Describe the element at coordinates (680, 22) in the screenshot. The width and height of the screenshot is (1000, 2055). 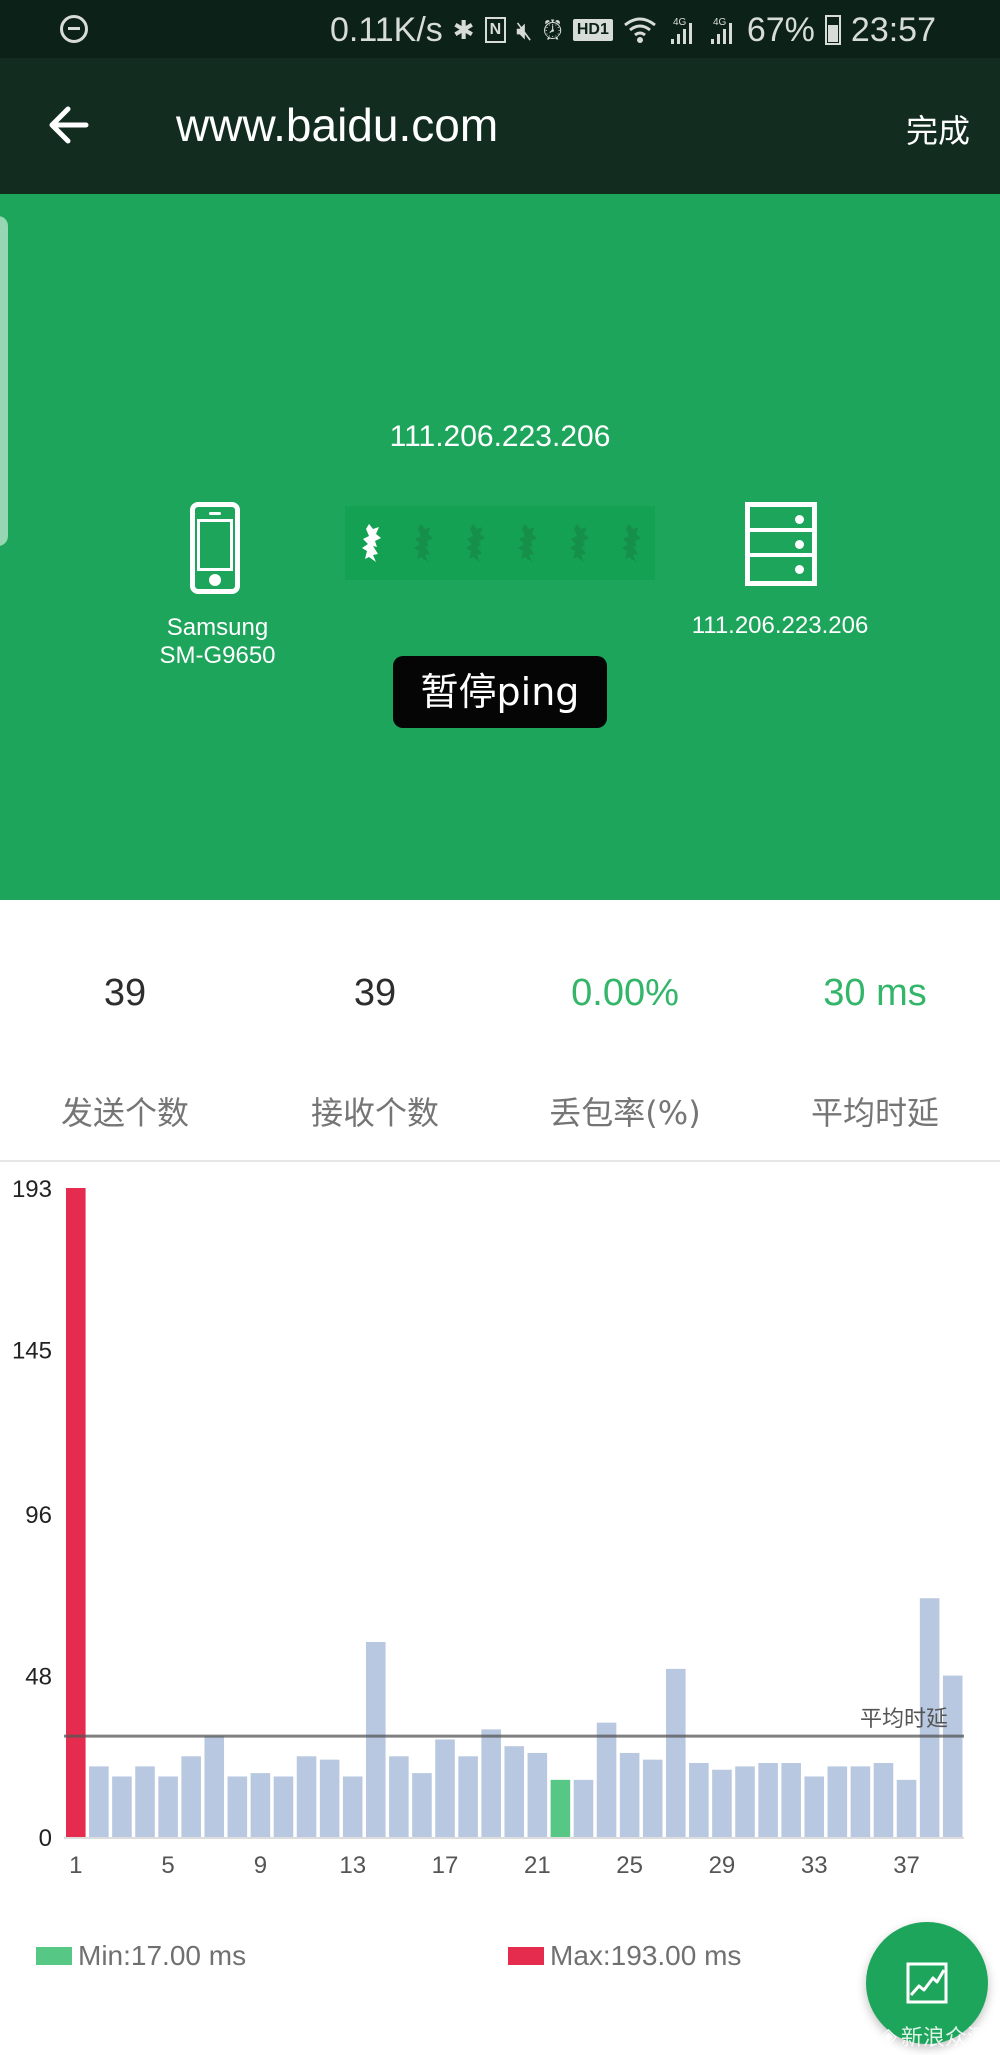
I see `svg-text: 4G` at that location.